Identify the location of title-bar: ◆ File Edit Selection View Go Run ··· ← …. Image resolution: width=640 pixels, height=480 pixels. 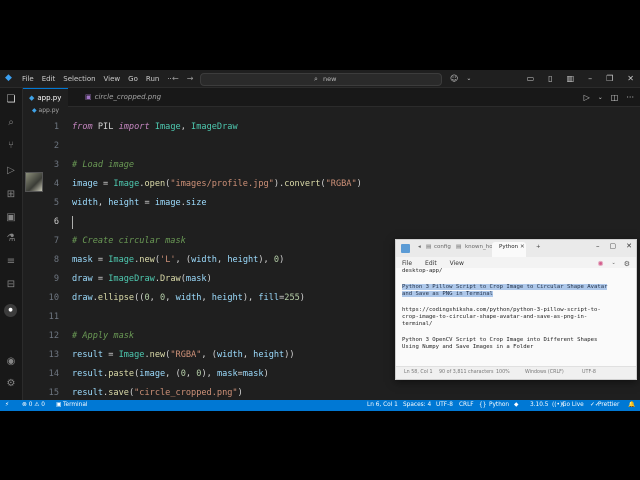
(320, 79).